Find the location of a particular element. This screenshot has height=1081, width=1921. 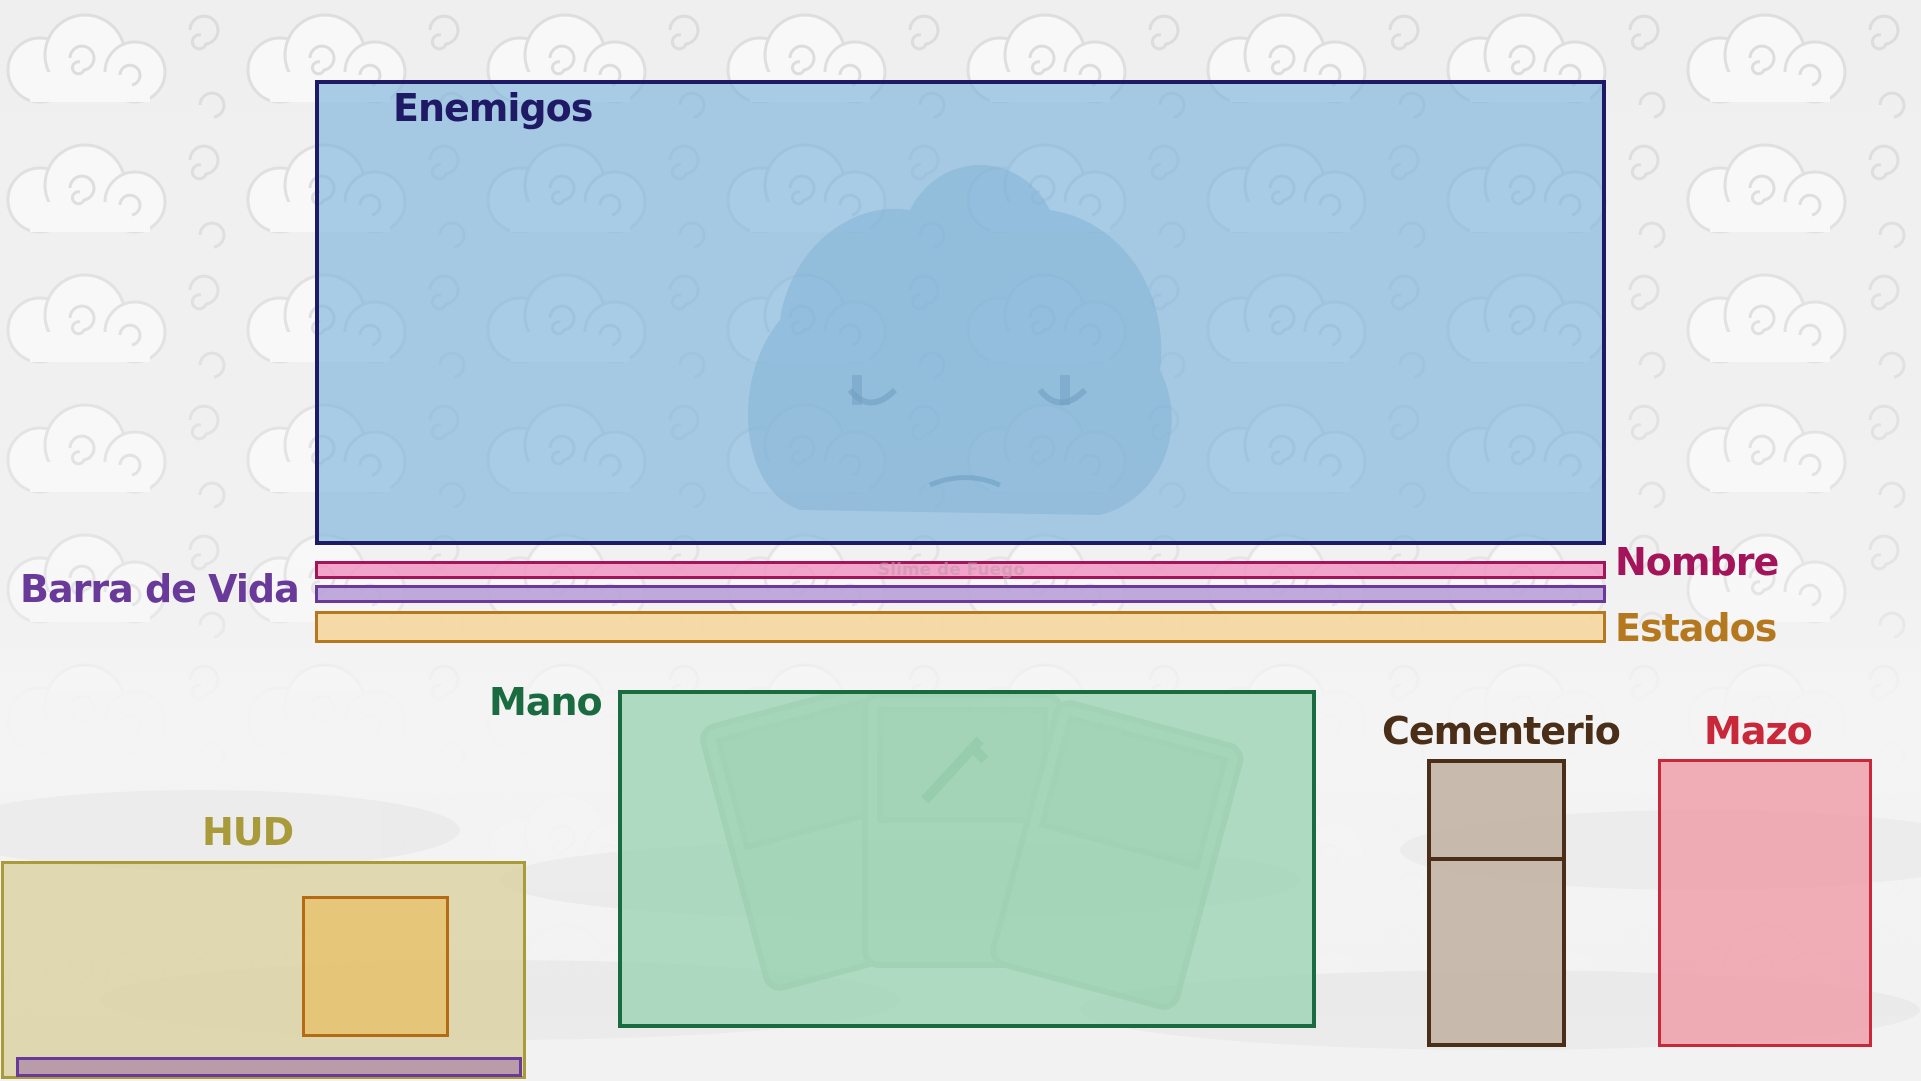

hud-portrait is located at coordinates (375, 966).